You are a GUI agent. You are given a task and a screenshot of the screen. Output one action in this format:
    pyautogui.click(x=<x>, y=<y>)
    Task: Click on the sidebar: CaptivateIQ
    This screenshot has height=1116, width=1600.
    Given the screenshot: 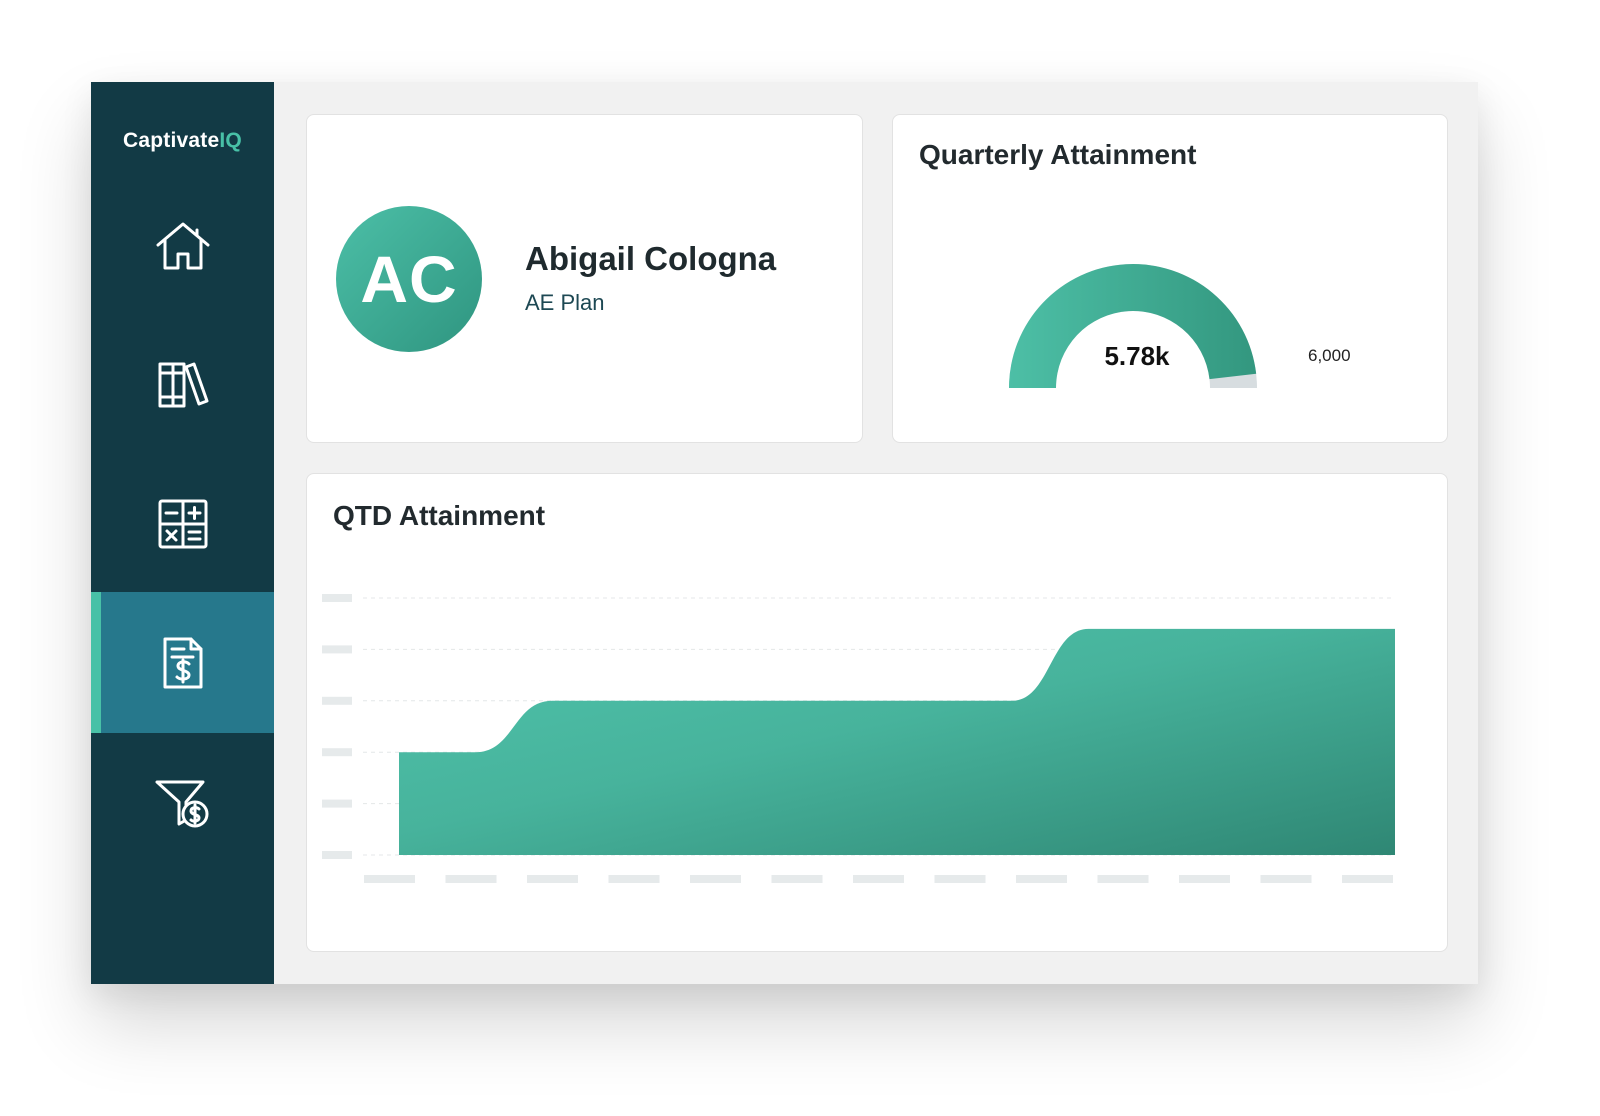 What is the action you would take?
    pyautogui.click(x=182, y=533)
    